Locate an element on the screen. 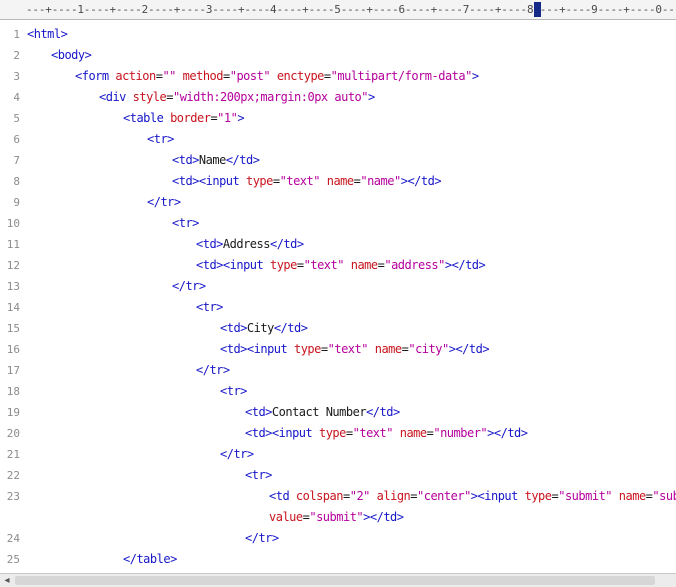 This screenshot has width=676, height=587. tag-token: </table> is located at coordinates (150, 559).